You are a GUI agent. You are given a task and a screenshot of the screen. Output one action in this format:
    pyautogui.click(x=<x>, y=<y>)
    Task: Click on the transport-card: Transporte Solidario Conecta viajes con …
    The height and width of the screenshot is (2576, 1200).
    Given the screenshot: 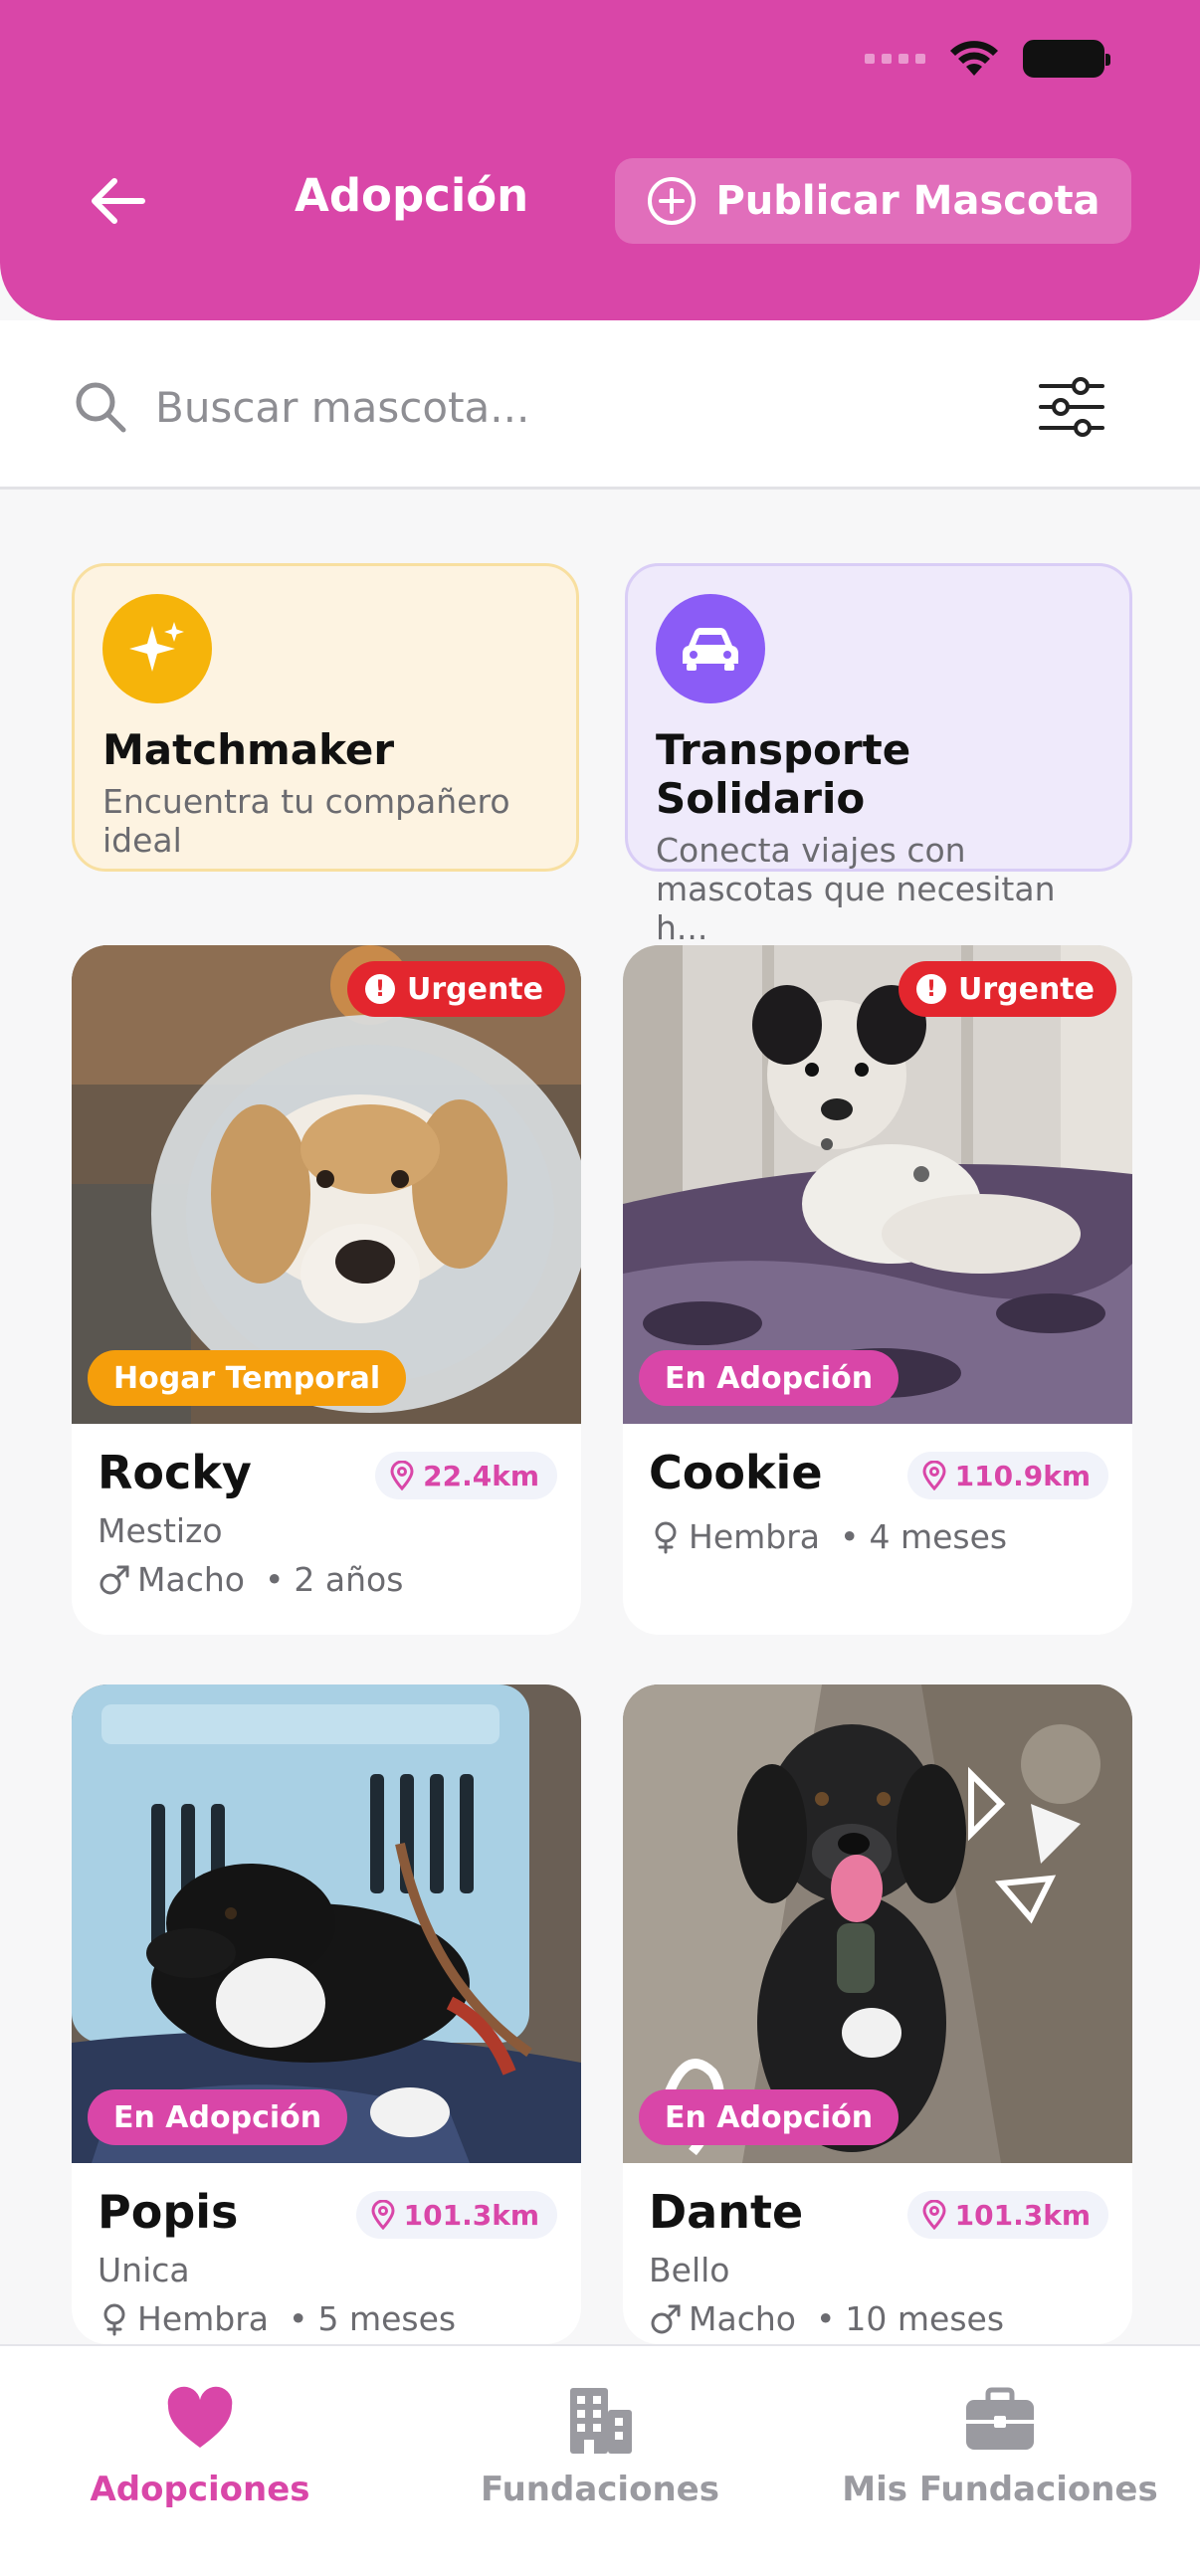 What is the action you would take?
    pyautogui.click(x=878, y=755)
    